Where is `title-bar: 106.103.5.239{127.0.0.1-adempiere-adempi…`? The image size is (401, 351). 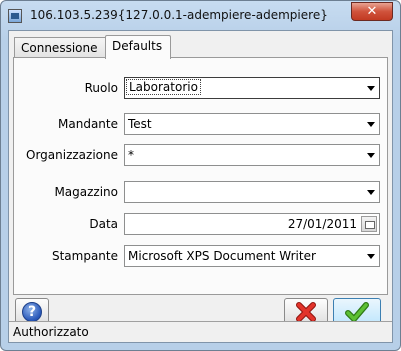 title-bar: 106.103.5.239{127.0.0.1-adempiere-adempi… is located at coordinates (200, 16).